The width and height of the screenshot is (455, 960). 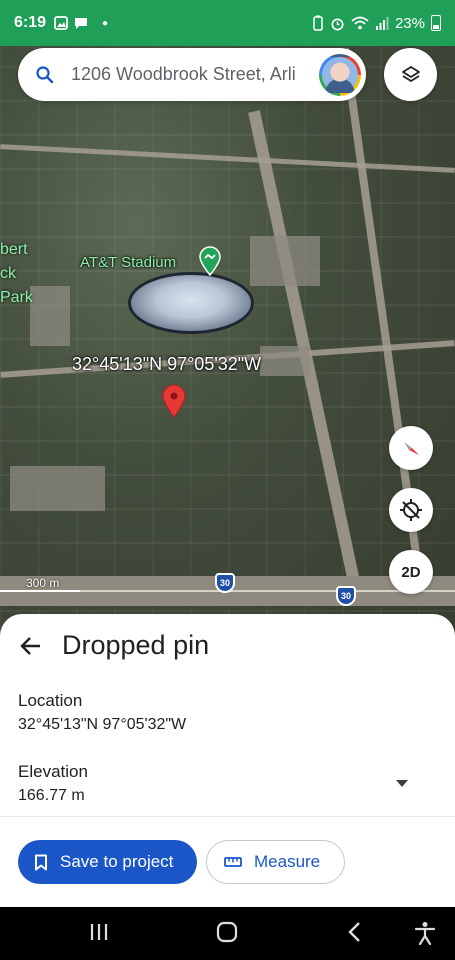 What do you see at coordinates (61, 23) in the screenshot?
I see `gallery-icon` at bounding box center [61, 23].